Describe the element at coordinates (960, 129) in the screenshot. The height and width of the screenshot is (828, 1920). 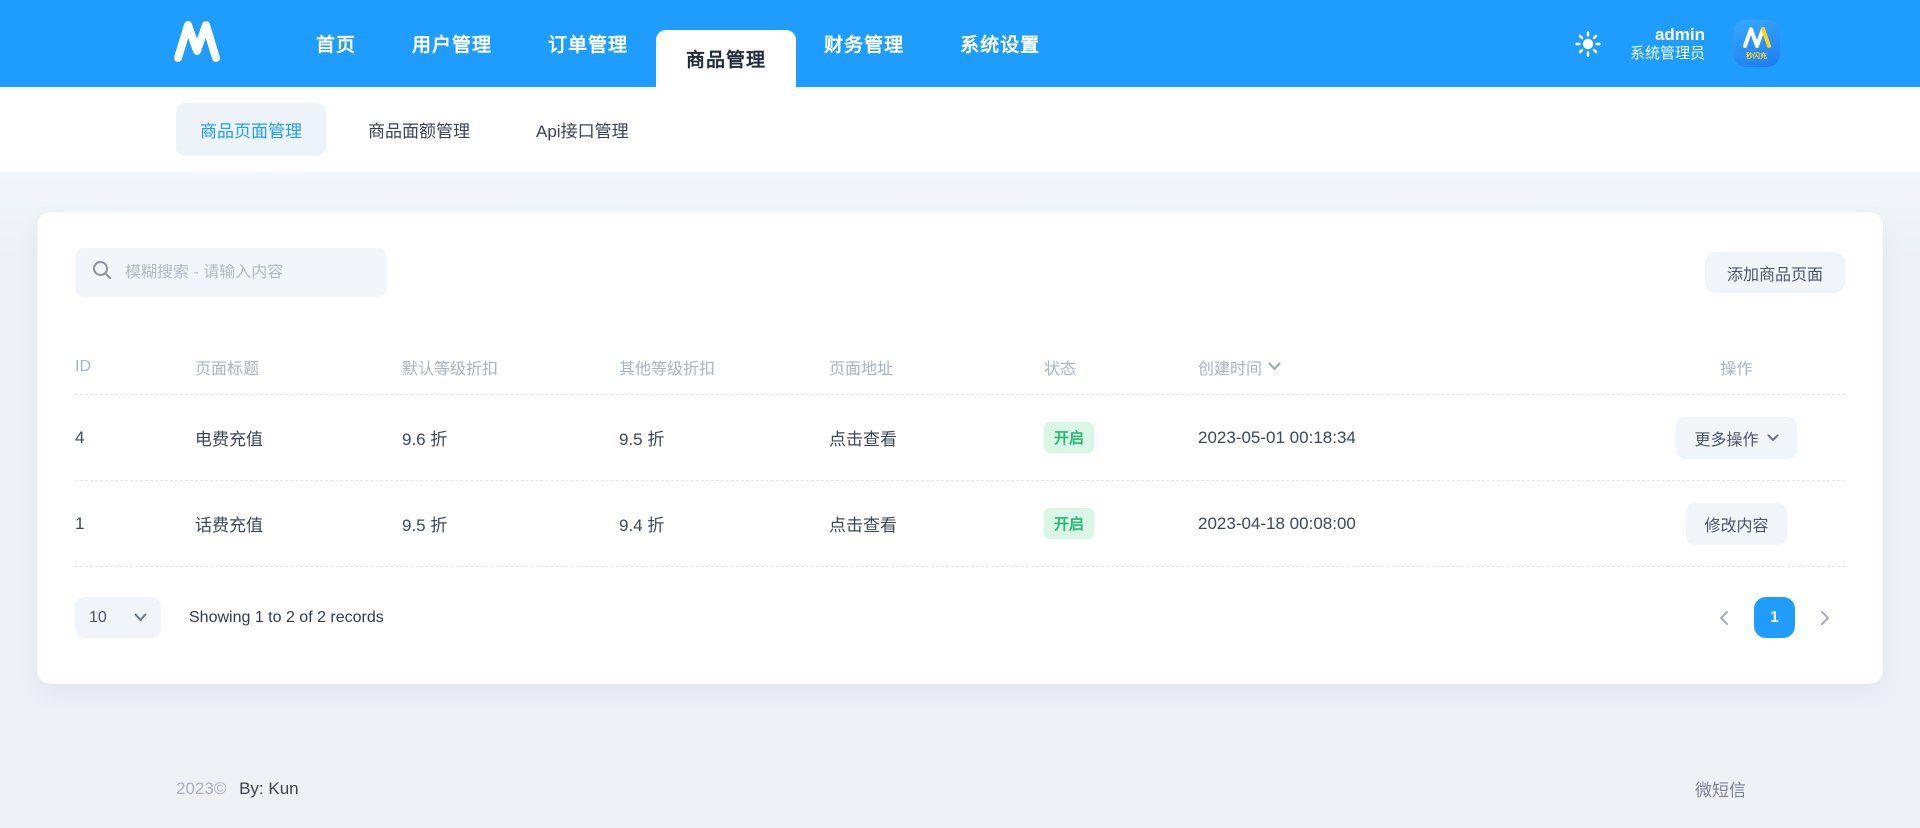
I see `subnav: 商品页面管理 商品面额管理 Api接口管理` at that location.